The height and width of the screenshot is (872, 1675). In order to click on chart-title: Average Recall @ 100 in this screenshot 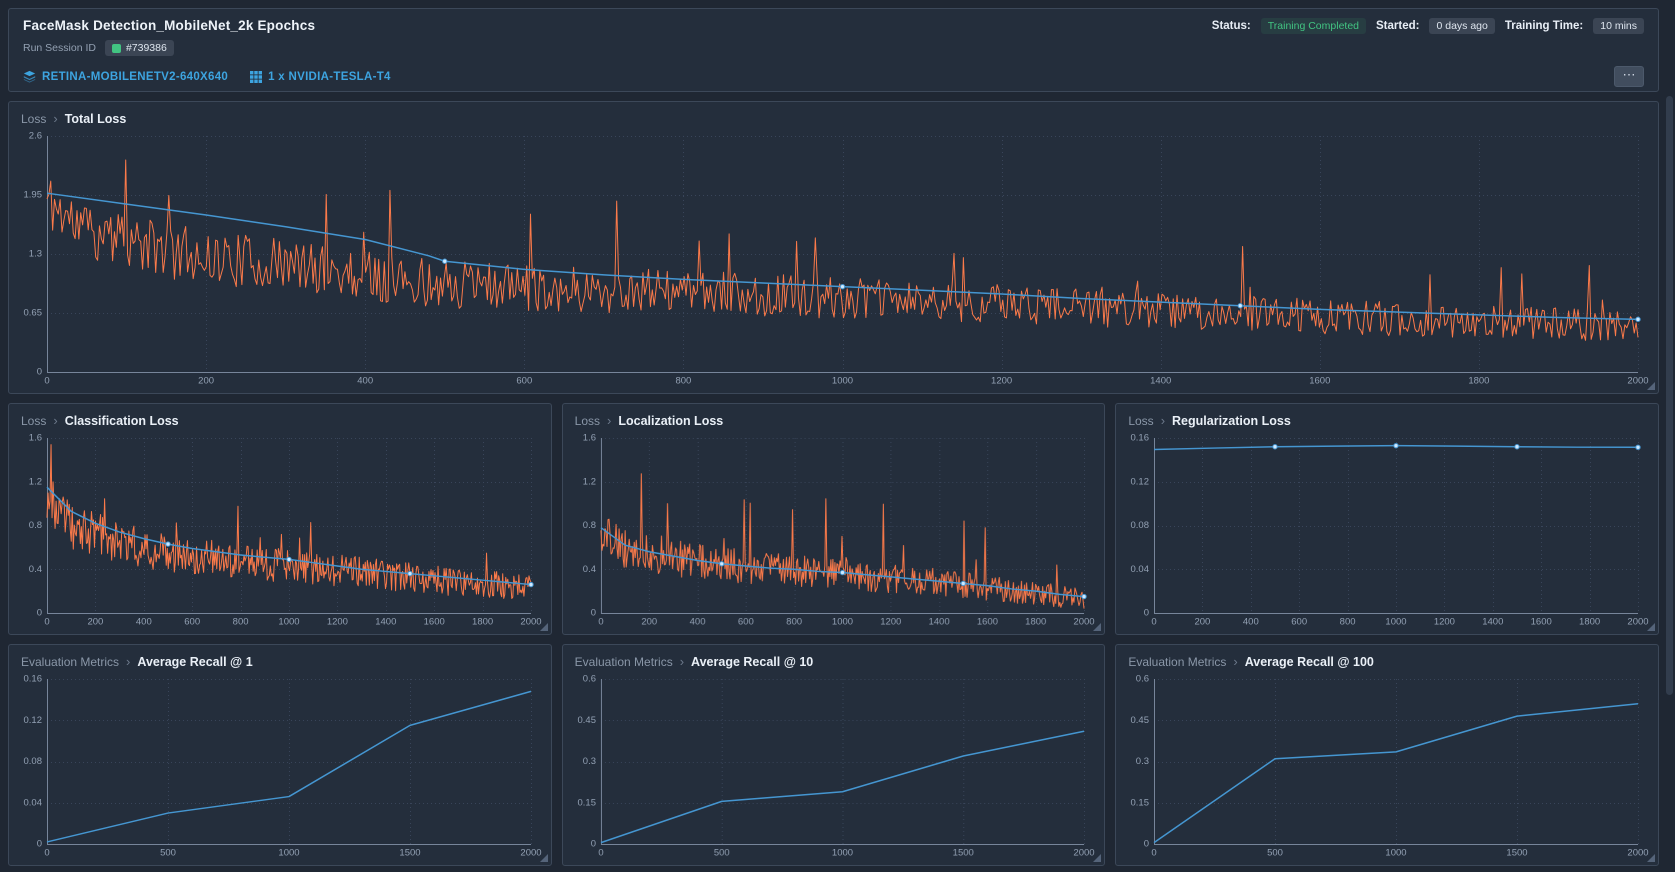, I will do `click(1309, 661)`.